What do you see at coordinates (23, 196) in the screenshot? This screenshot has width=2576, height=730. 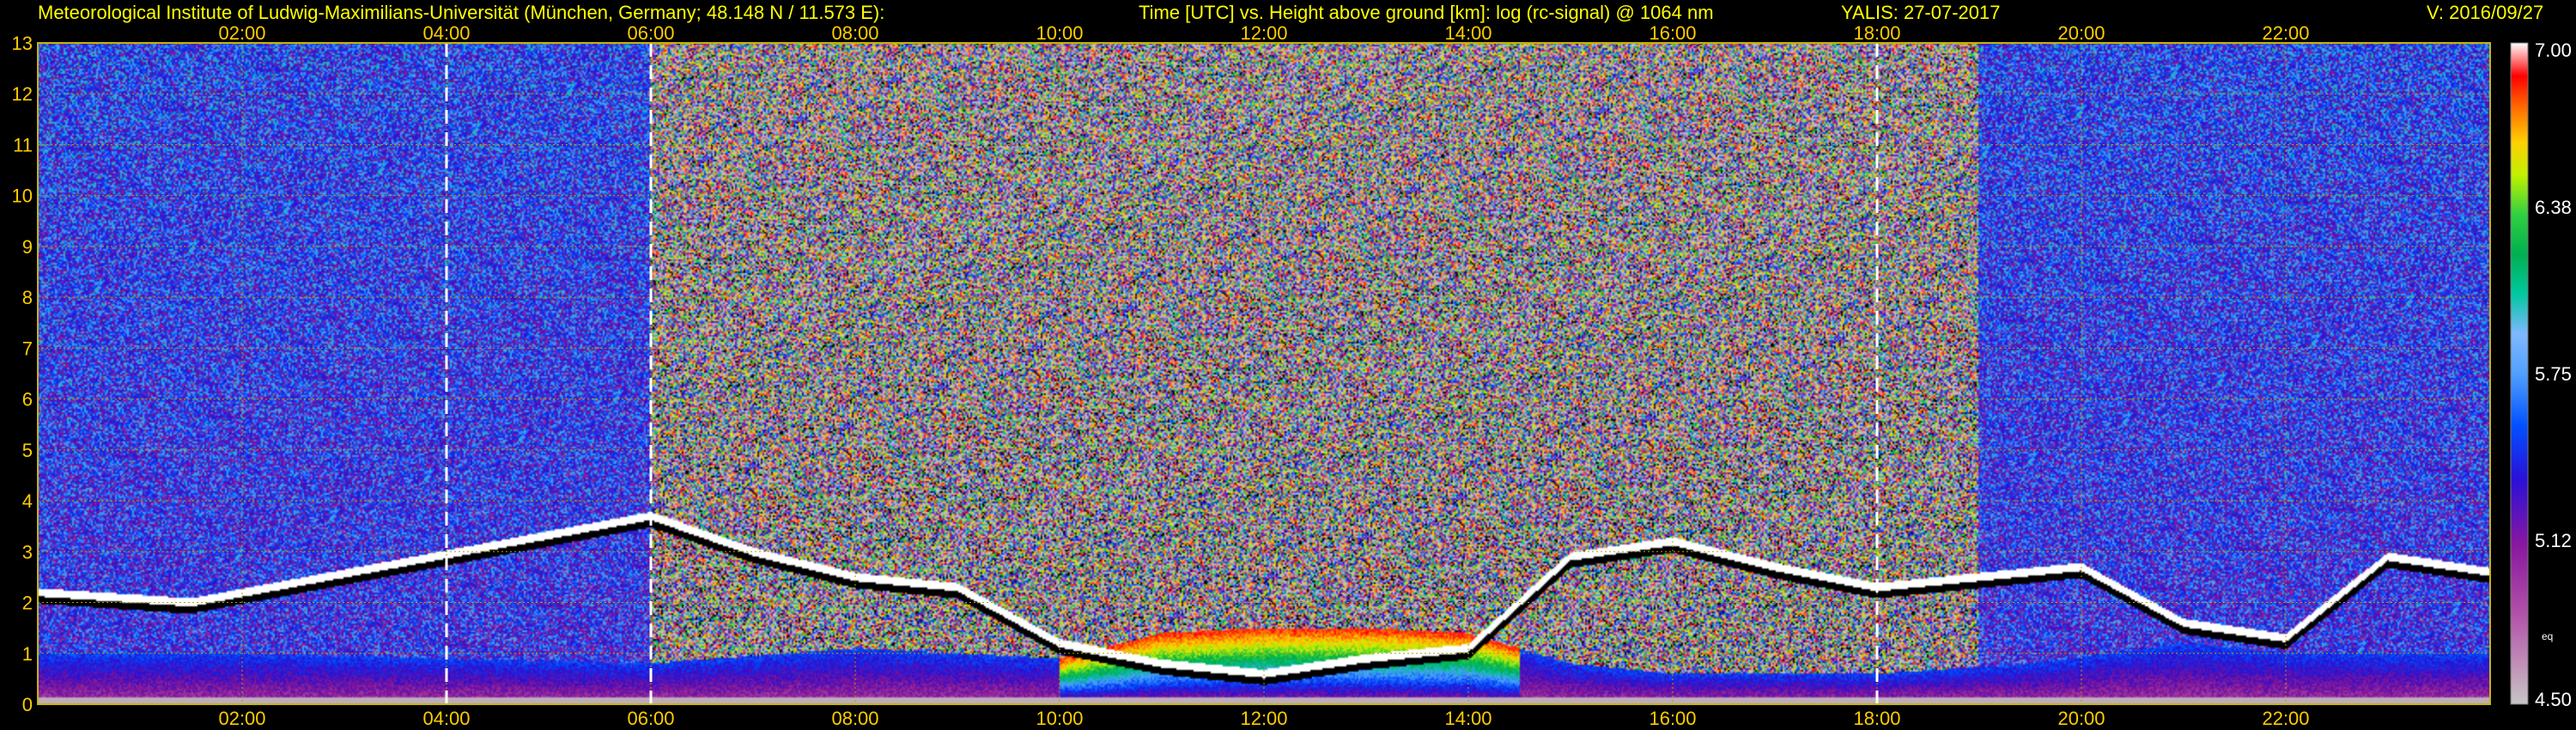 I see `y-tick-label: 10` at bounding box center [23, 196].